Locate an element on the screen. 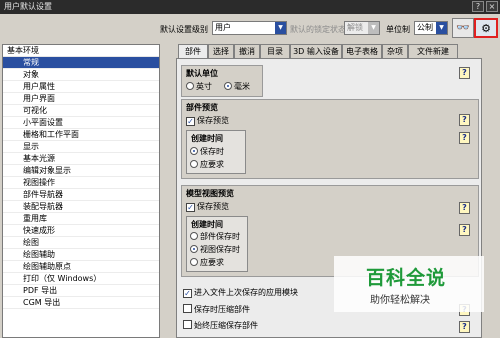 This screenshot has height=338, width=500. radio-mm-label: 毫米 is located at coordinates (242, 86).